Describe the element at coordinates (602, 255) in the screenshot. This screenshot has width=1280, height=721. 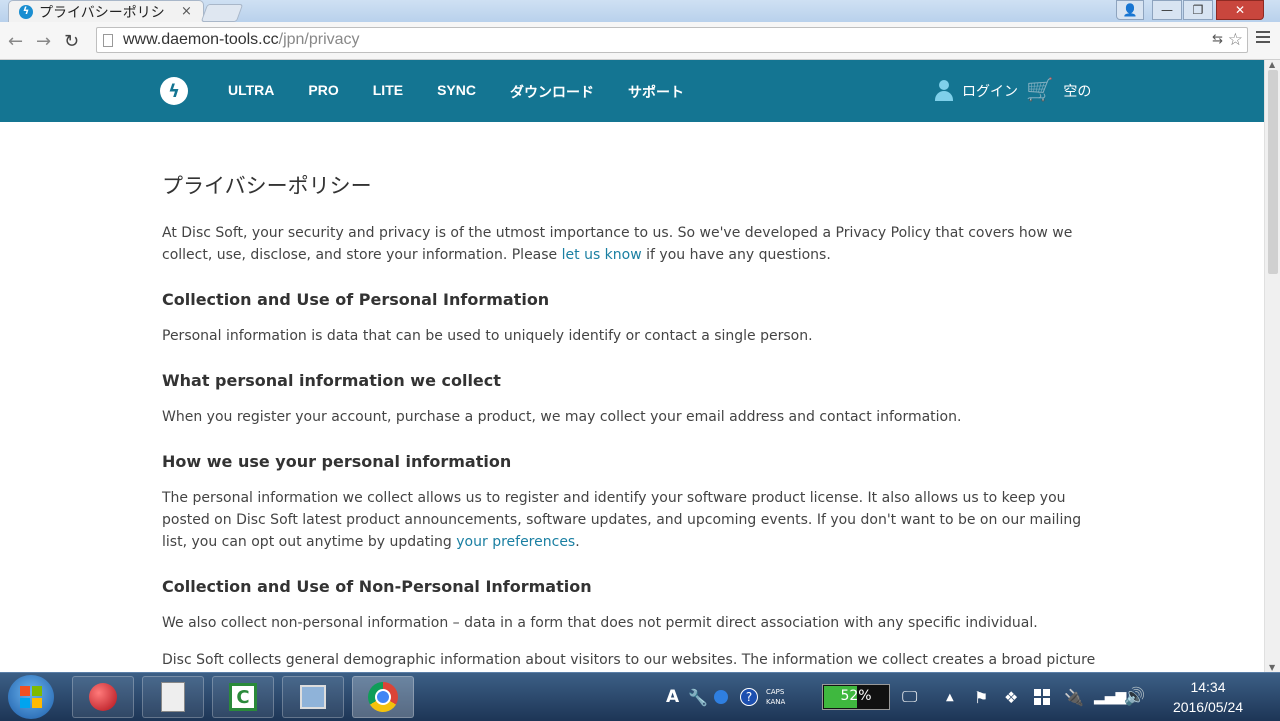
I see `let-us-know-link: let us know` at that location.